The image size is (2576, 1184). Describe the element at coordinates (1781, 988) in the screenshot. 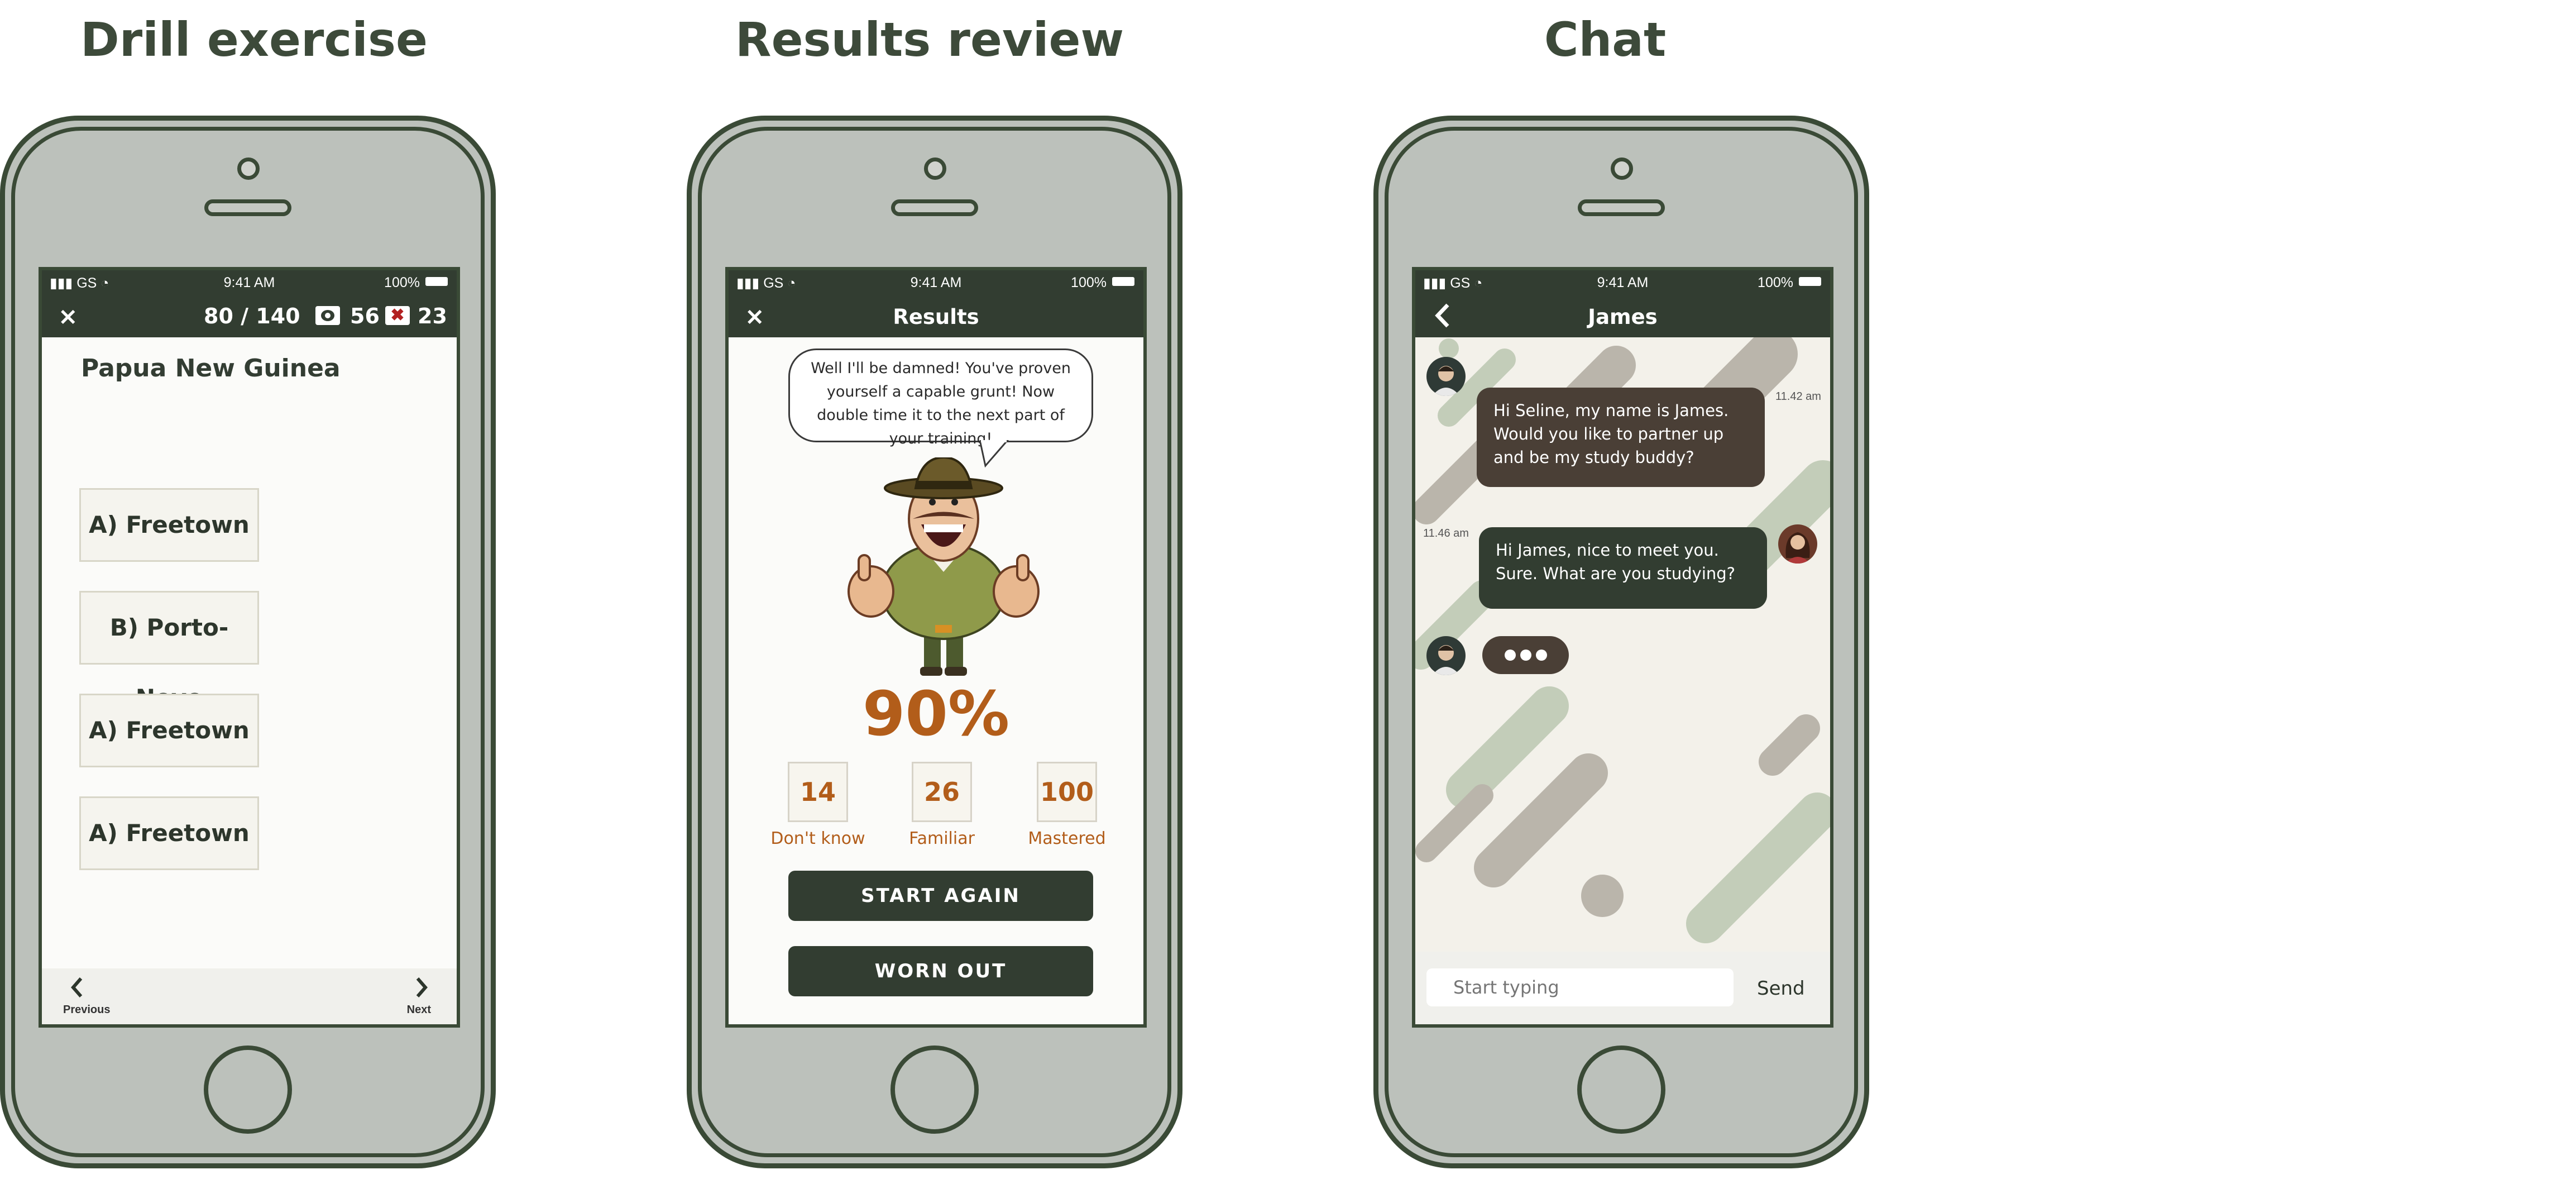

I see `send-button: Send` at that location.